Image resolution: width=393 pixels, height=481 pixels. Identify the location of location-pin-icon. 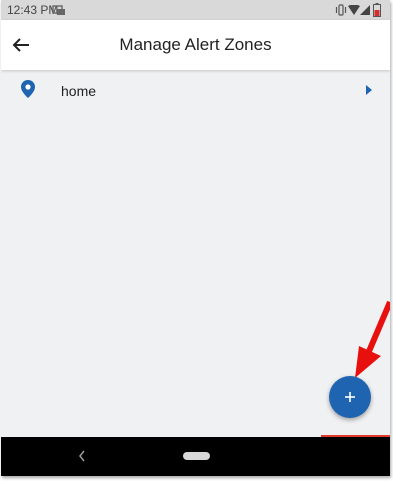
(28, 89).